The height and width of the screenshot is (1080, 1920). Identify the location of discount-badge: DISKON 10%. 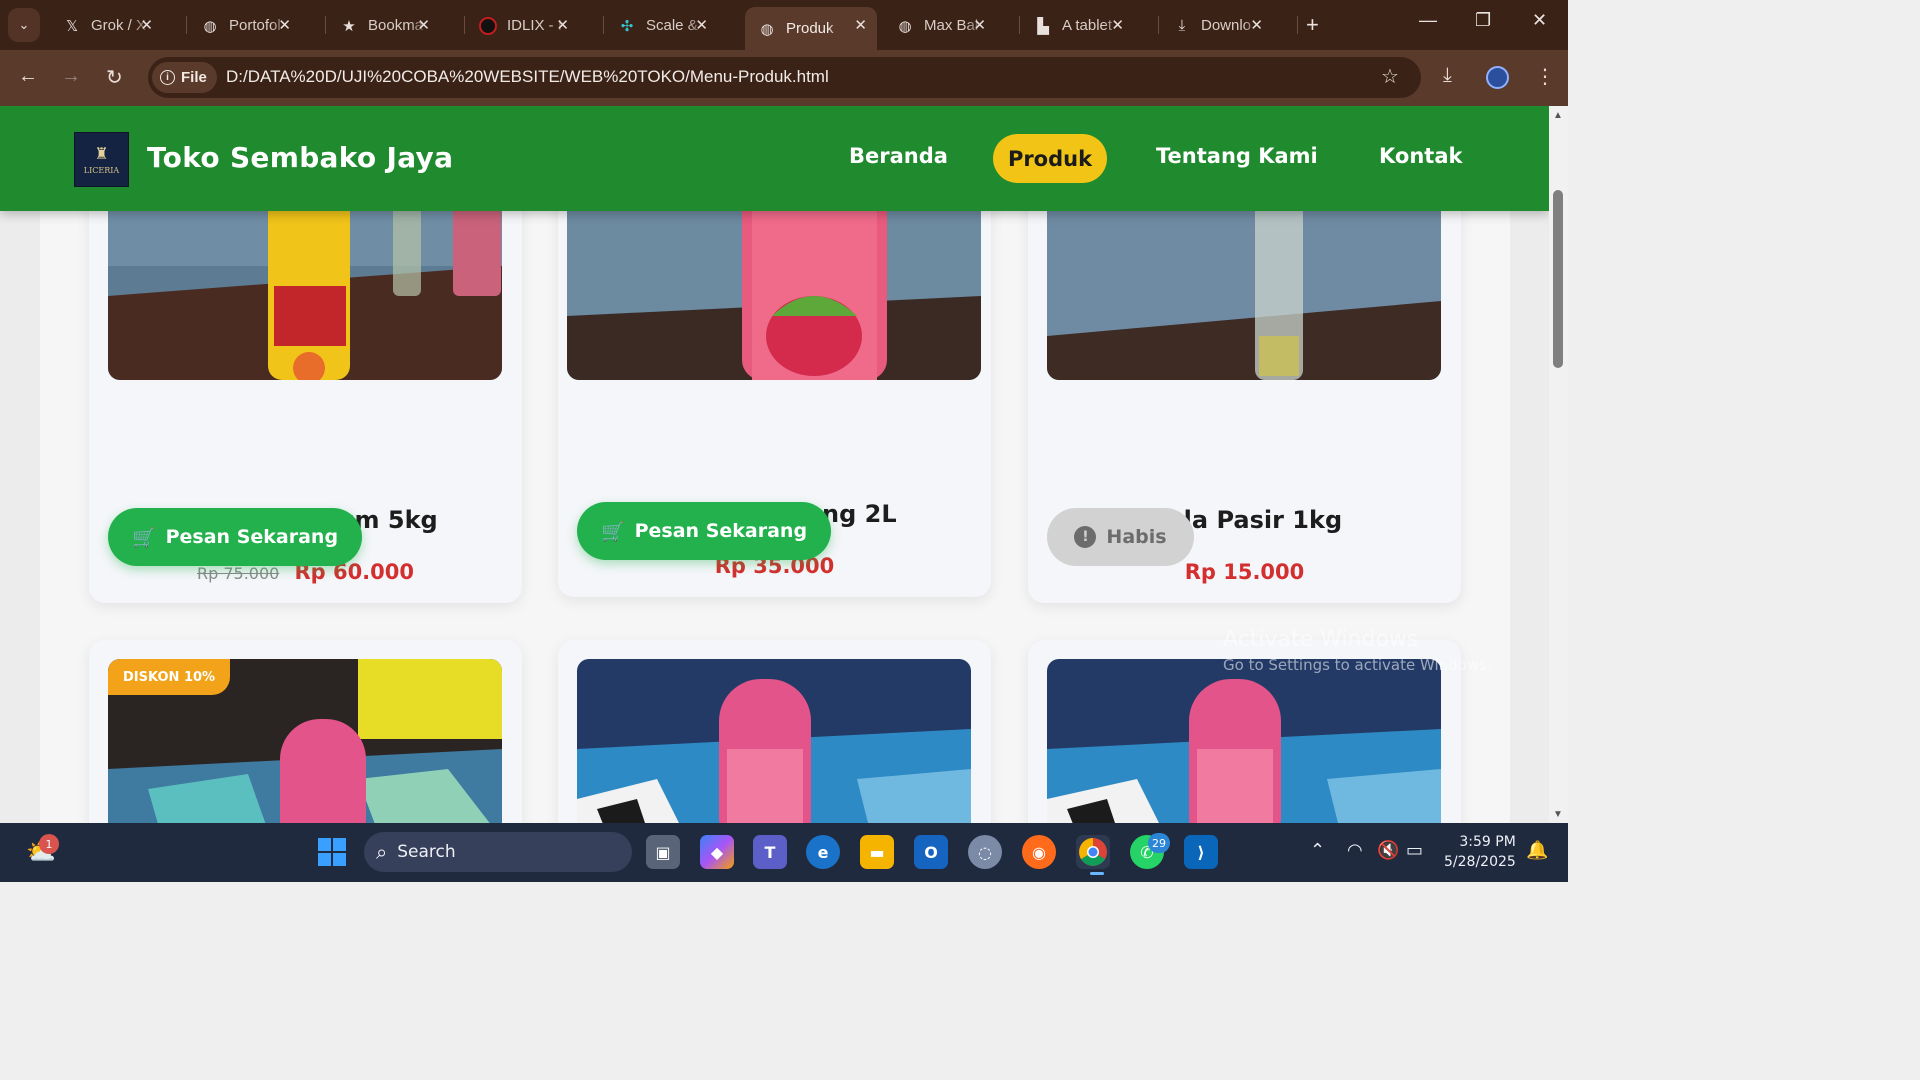
(169, 677).